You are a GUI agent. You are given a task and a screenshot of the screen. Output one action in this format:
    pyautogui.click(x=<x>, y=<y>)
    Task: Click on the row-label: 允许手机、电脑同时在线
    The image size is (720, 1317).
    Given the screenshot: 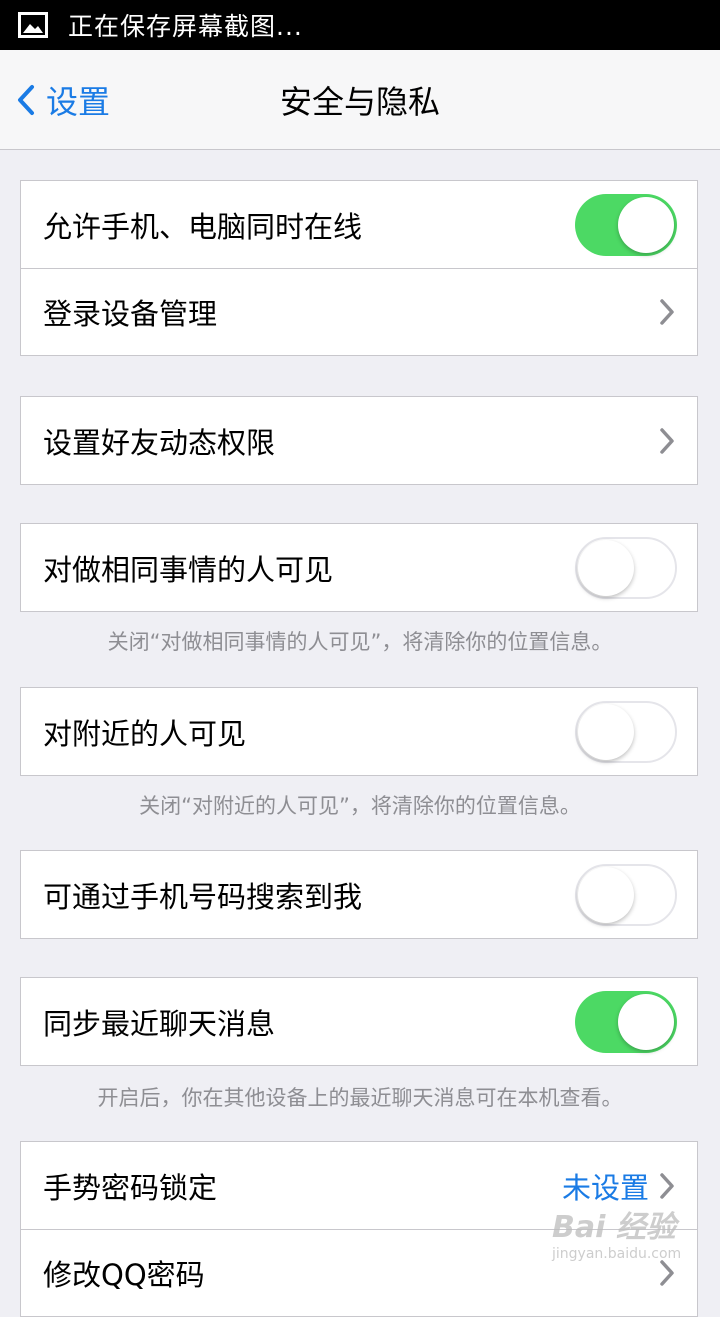 What is the action you would take?
    pyautogui.click(x=203, y=226)
    